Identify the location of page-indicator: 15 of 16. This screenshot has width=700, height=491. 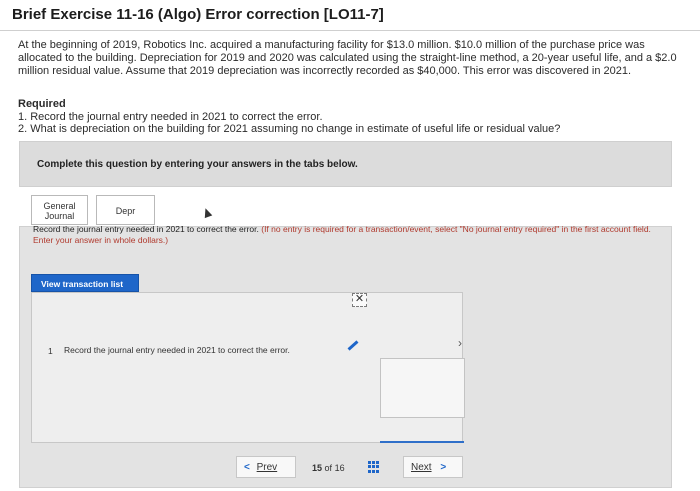
(328, 468).